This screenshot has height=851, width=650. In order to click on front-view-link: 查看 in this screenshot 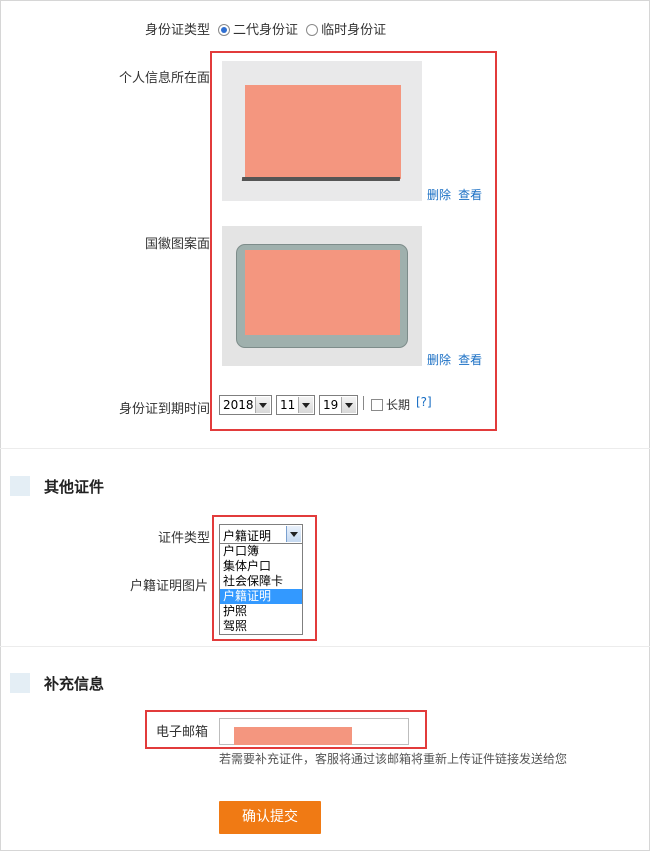, I will do `click(470, 195)`.